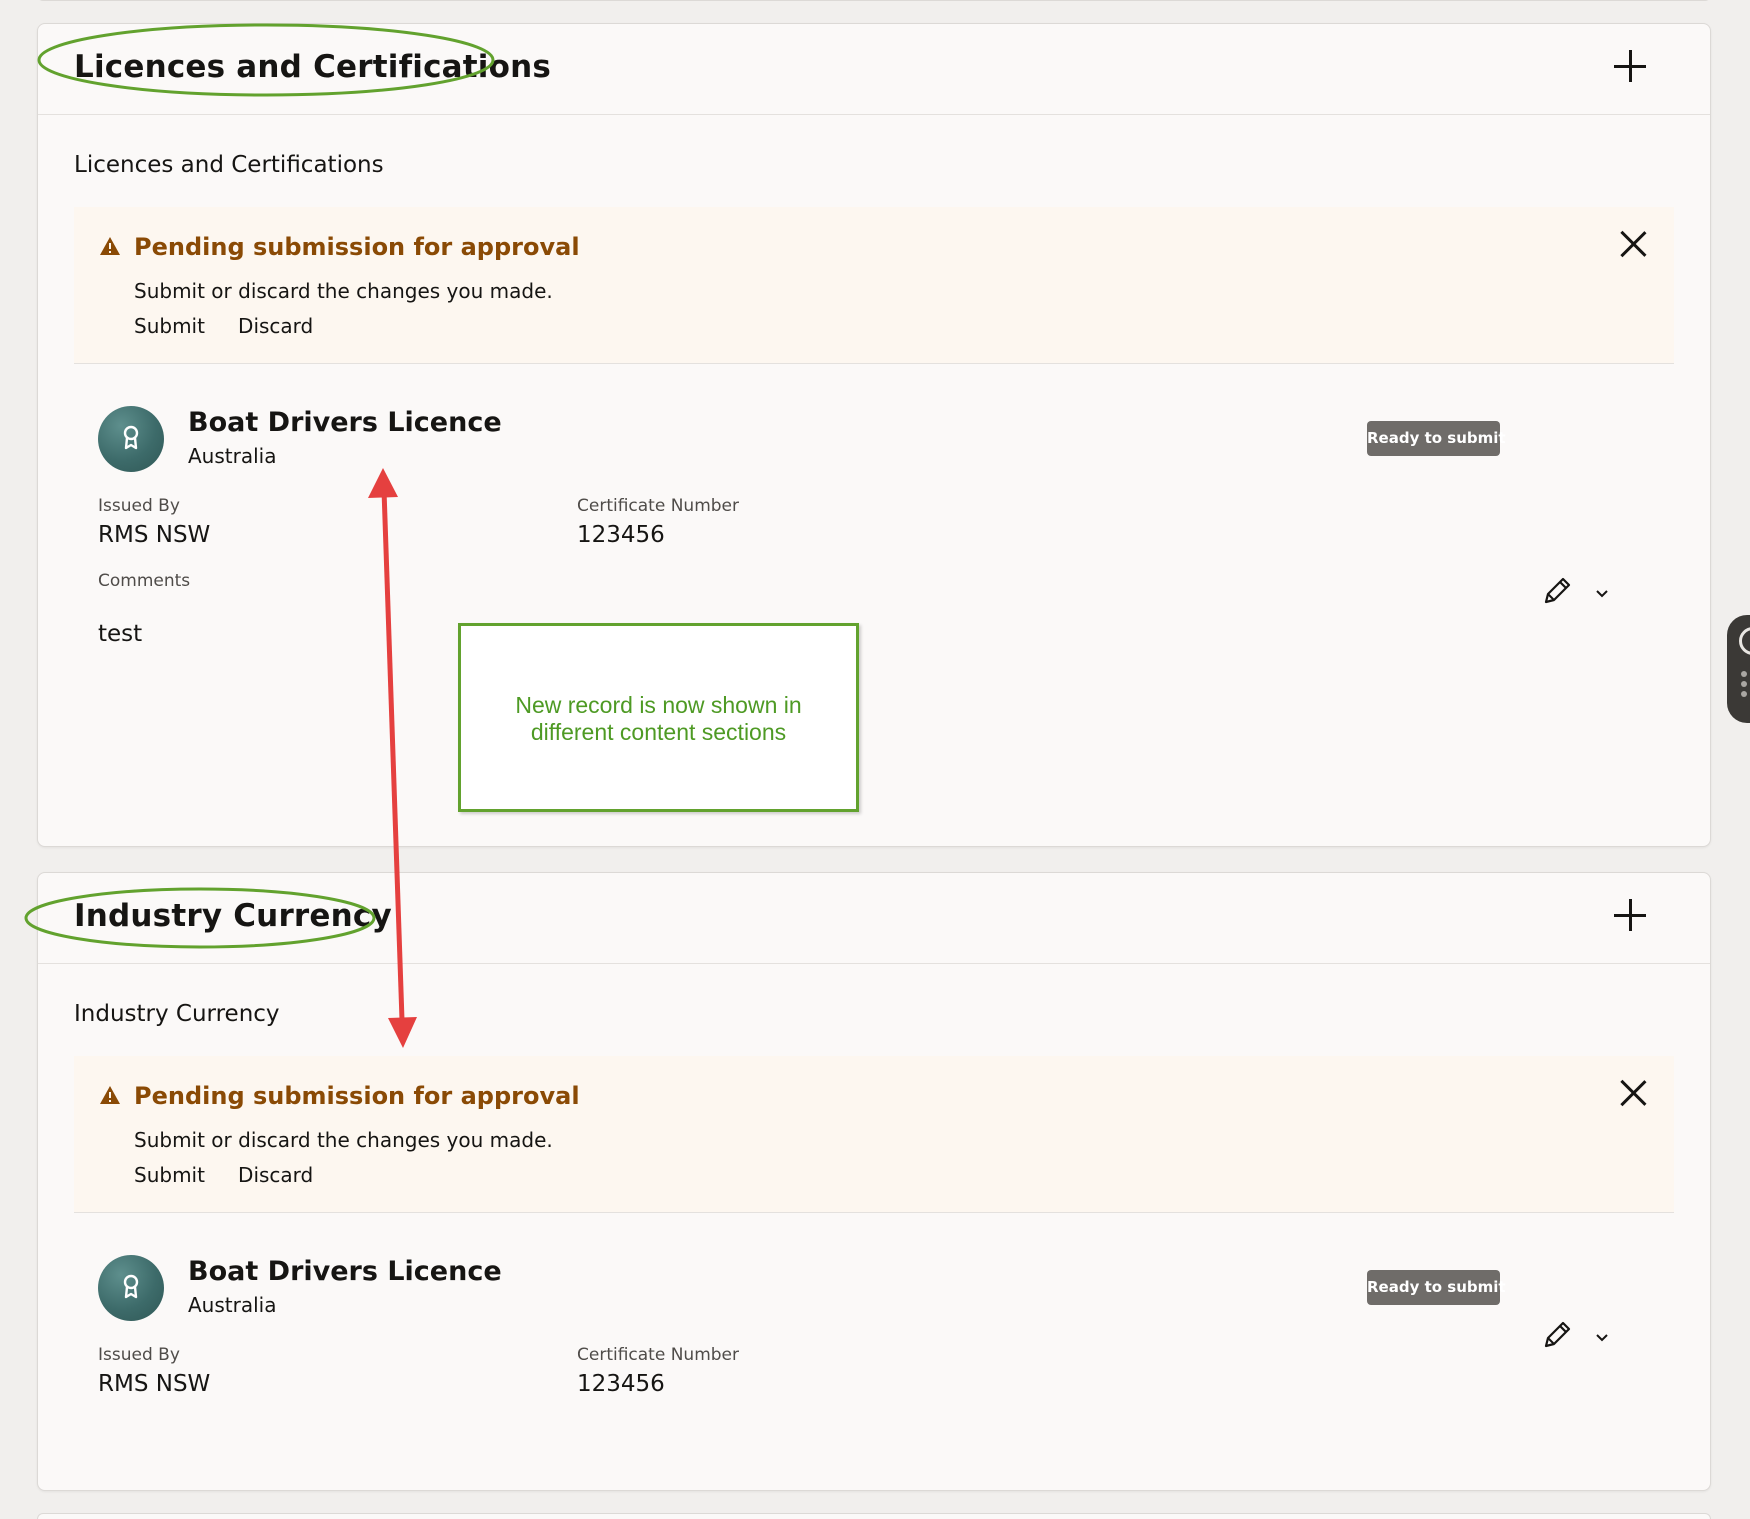  Describe the element at coordinates (120, 634) in the screenshot. I see `comments-value: test` at that location.